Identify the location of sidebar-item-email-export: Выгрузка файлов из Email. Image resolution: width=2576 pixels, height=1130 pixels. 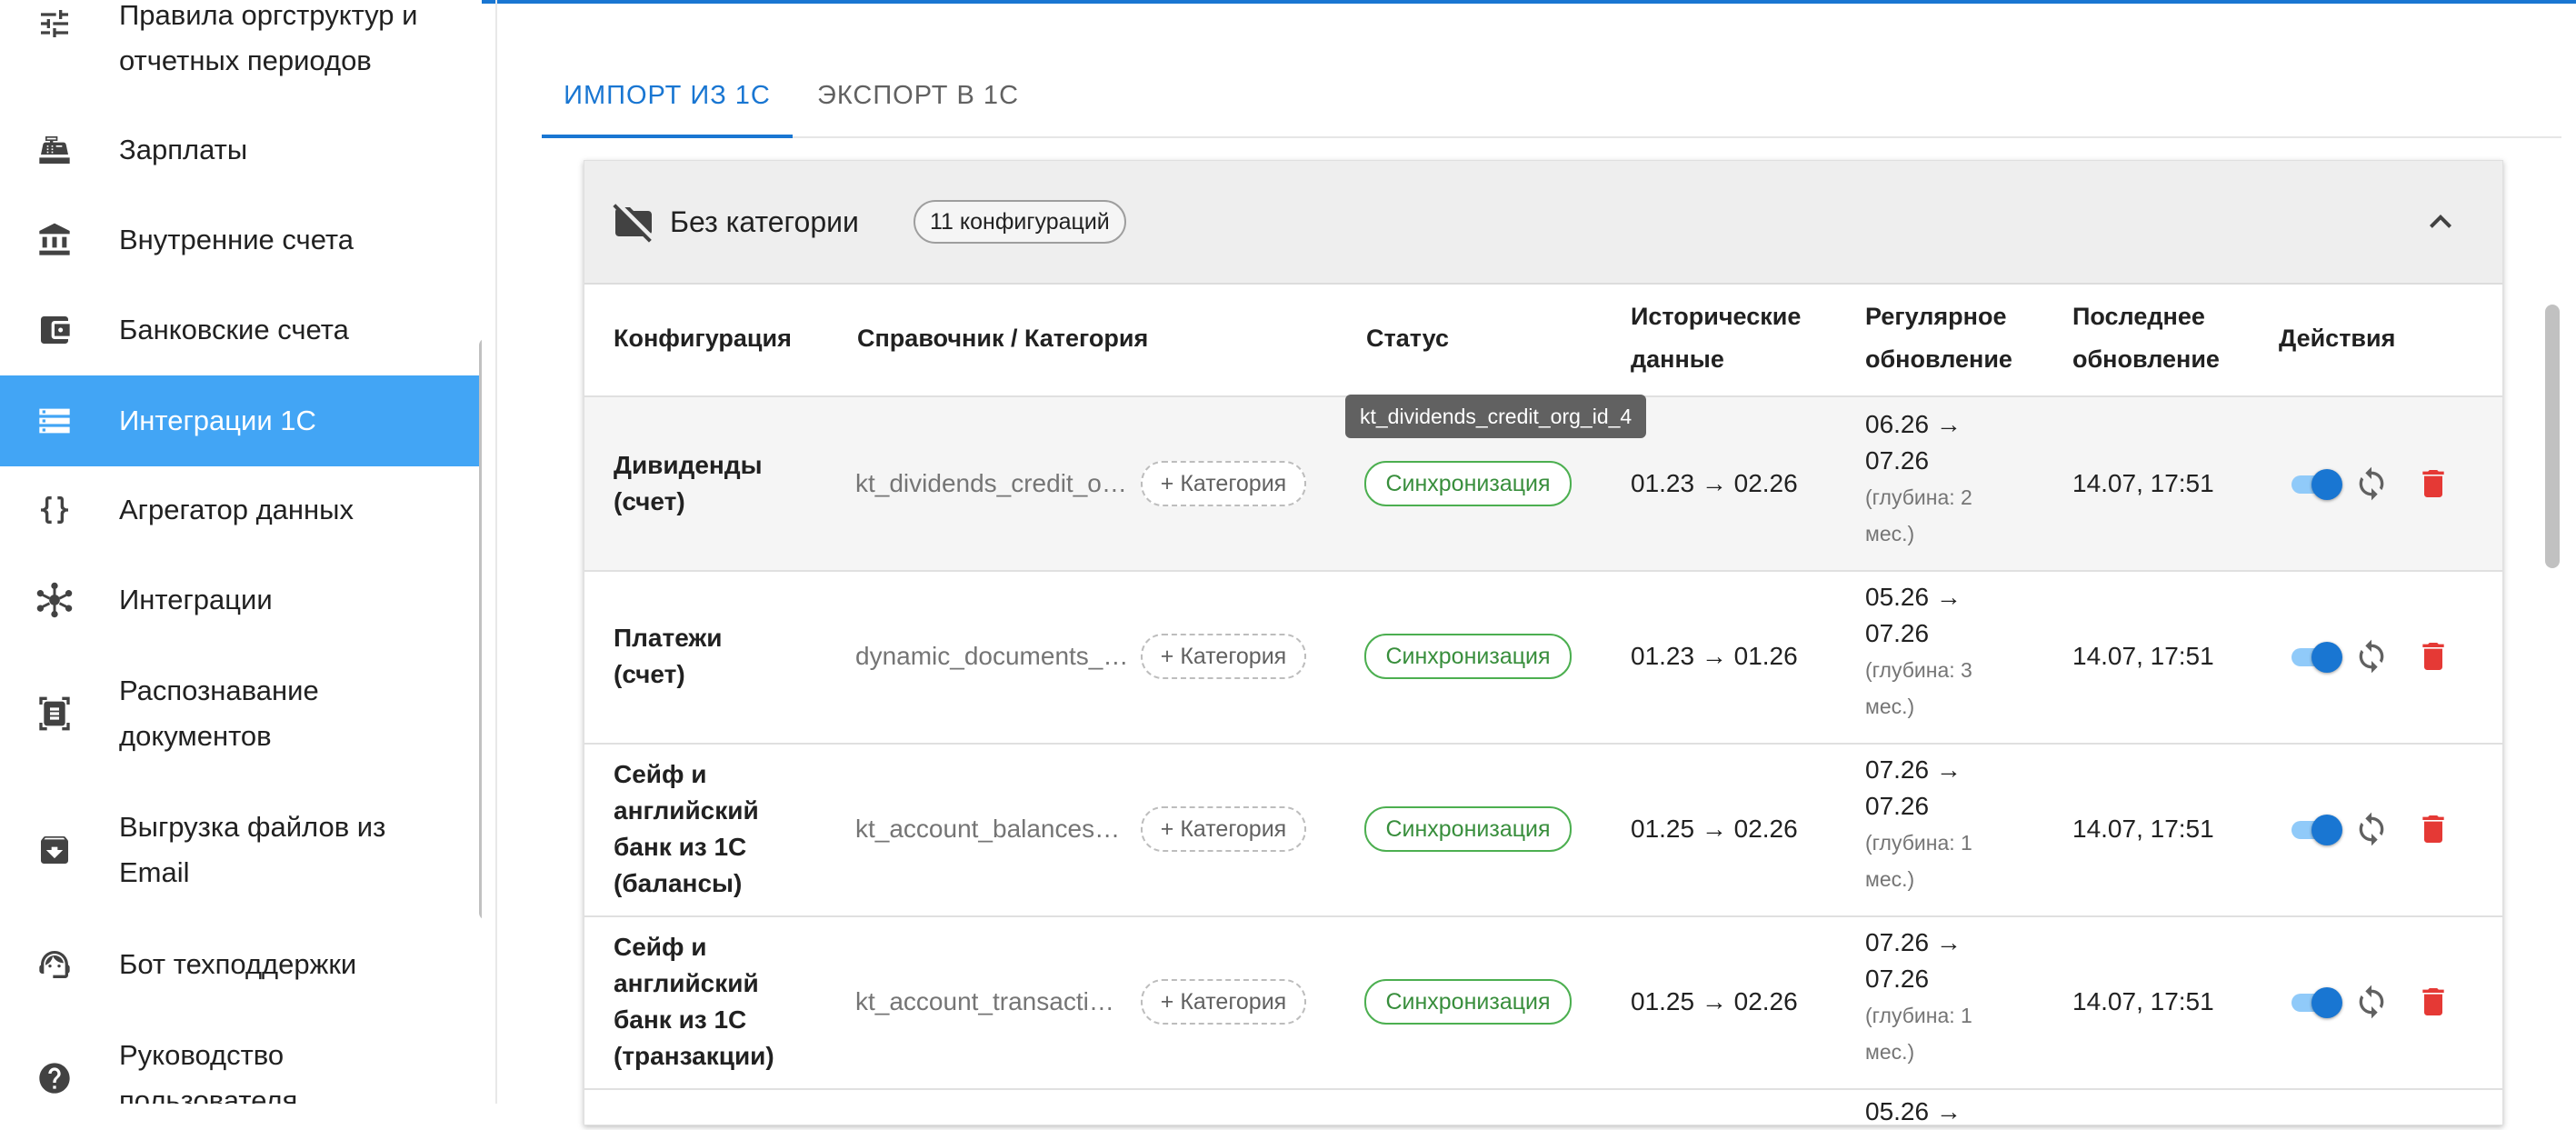
(241, 850).